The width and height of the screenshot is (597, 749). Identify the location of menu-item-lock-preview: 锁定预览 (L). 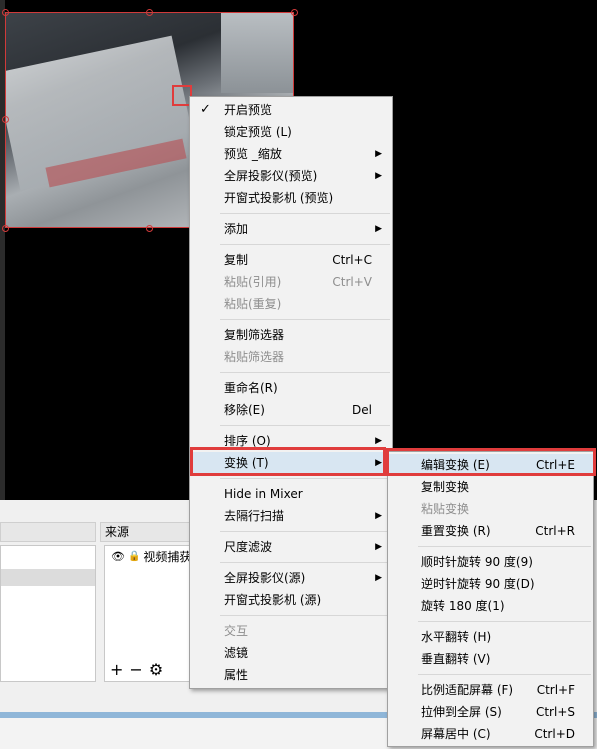
(291, 132).